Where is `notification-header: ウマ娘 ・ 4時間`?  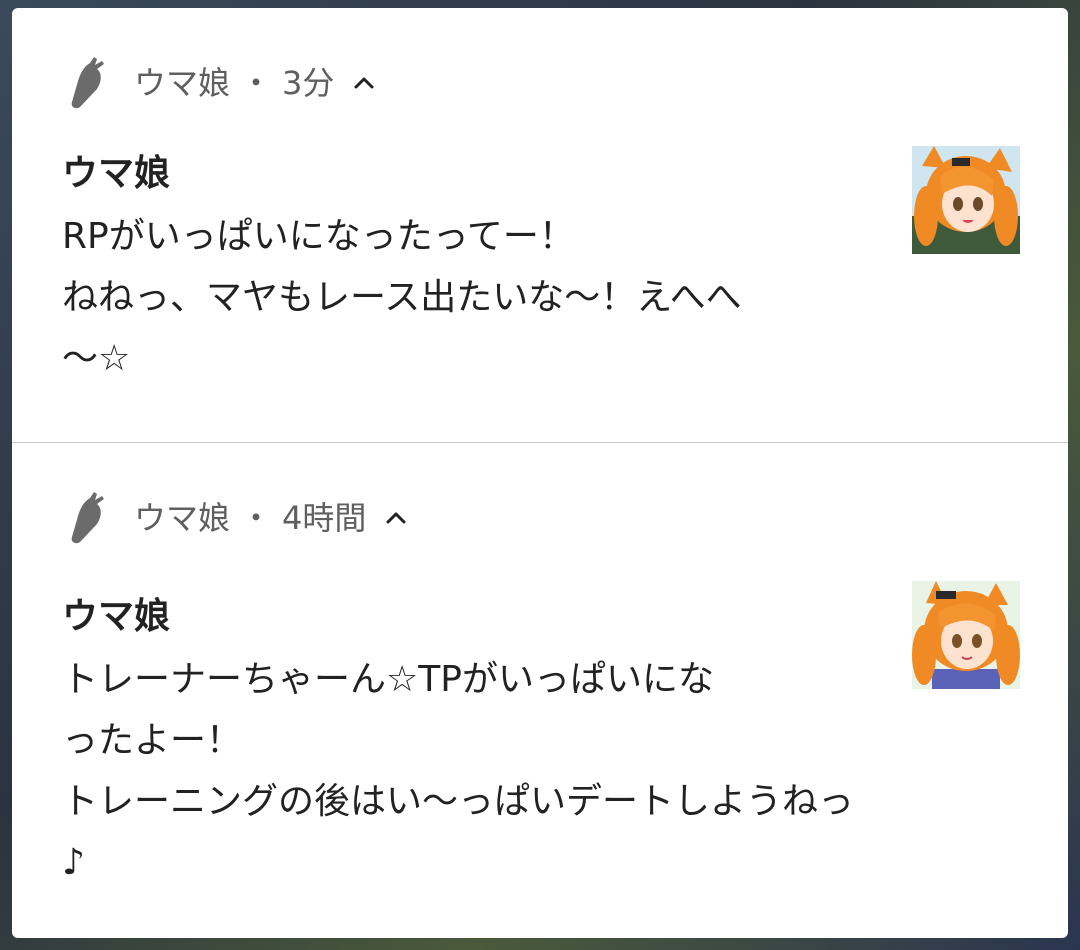
notification-header: ウマ娘 ・ 4時間 is located at coordinates (236, 518).